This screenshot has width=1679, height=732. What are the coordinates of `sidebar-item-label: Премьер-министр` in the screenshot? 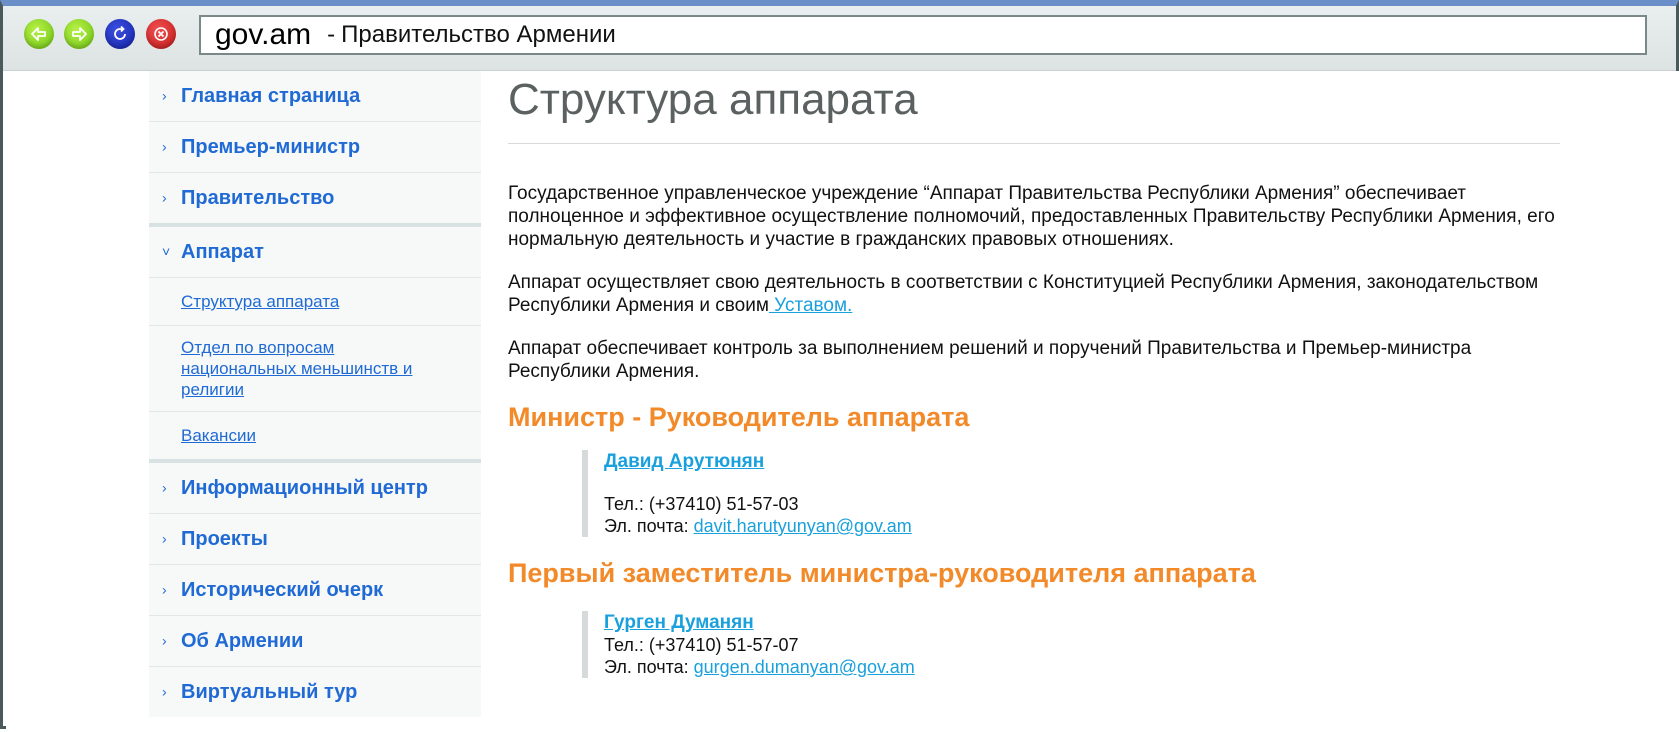 It's located at (271, 146).